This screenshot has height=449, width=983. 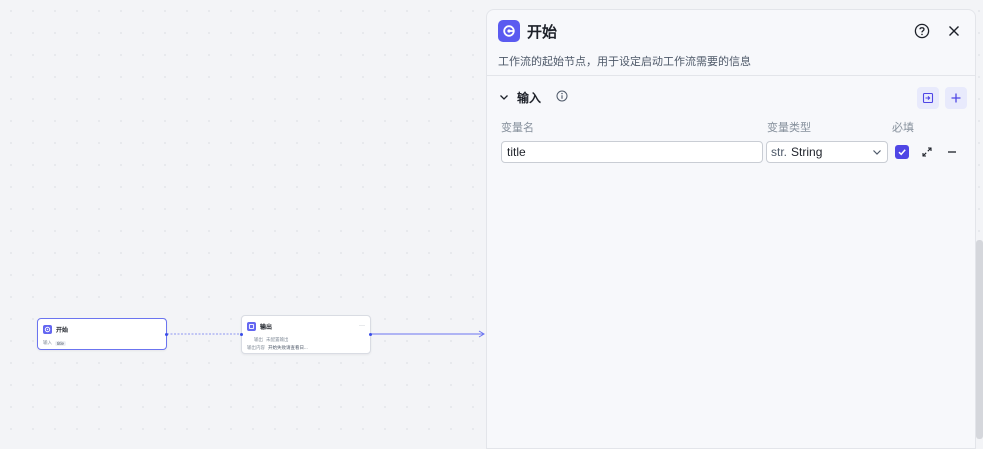 What do you see at coordinates (927, 152) in the screenshot?
I see `expand-icon` at bounding box center [927, 152].